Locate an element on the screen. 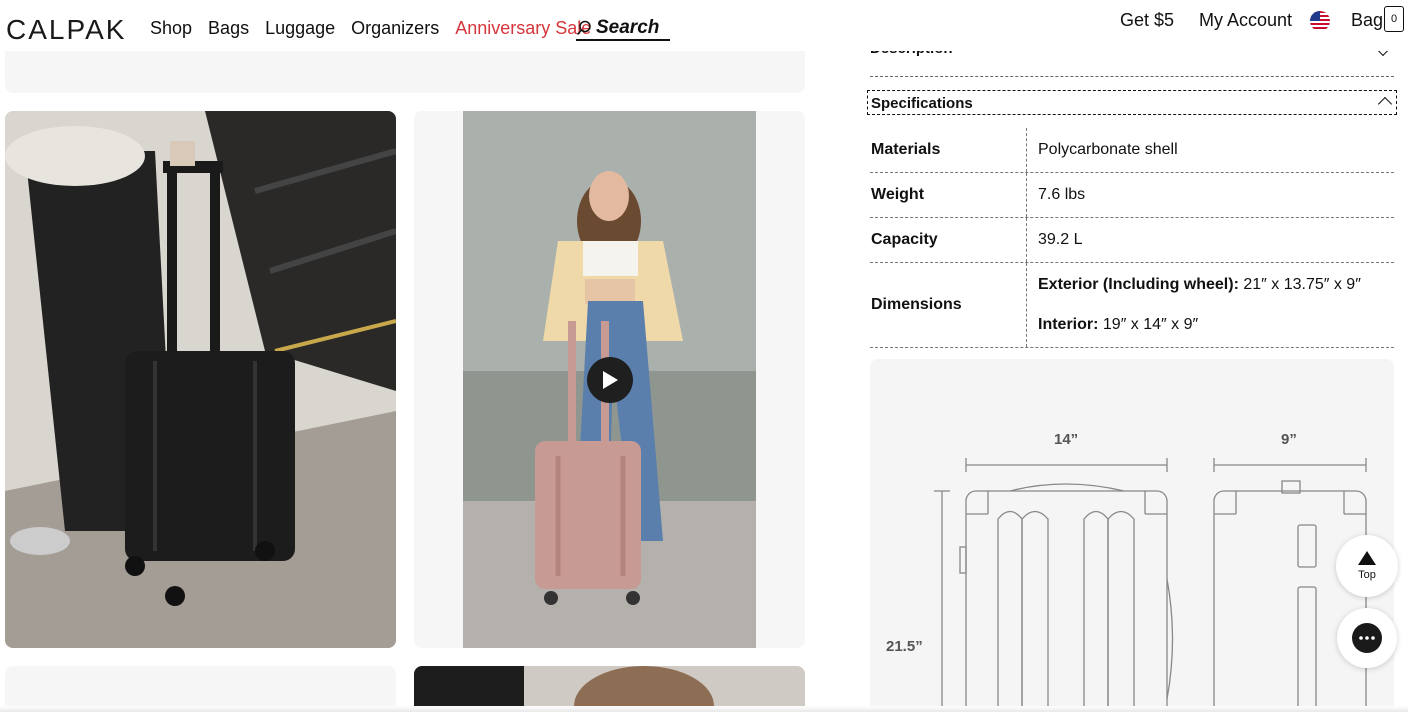 The width and height of the screenshot is (1408, 712). dimensions-interior: Interior: 19″ x 14″ x 9″ is located at coordinates (1118, 325).